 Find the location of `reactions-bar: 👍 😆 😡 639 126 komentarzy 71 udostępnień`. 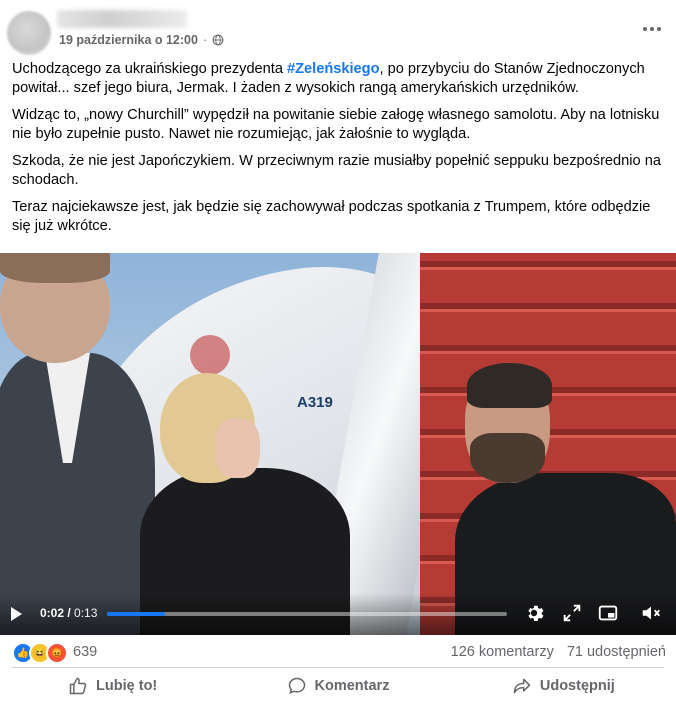

reactions-bar: 👍 😆 😡 639 126 komentarzy 71 udostępnień is located at coordinates (338, 653).